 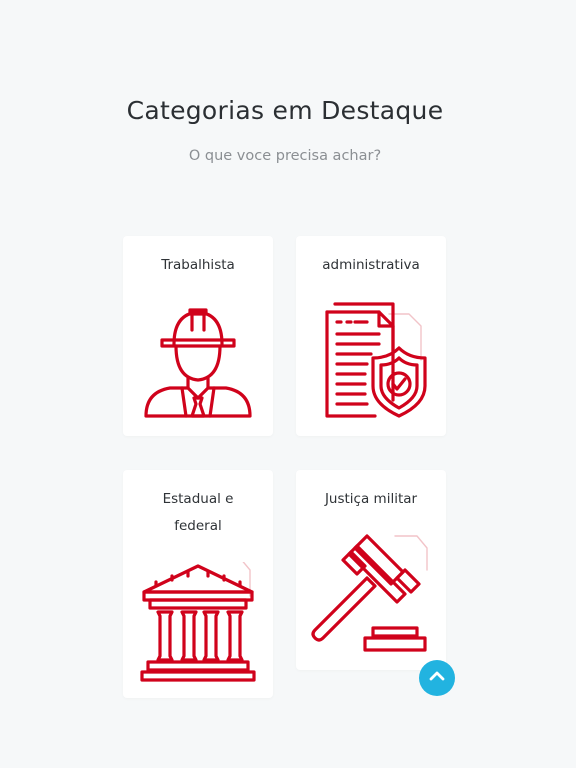 I want to click on category-card-justica-militar: Justiça militar, so click(x=371, y=570).